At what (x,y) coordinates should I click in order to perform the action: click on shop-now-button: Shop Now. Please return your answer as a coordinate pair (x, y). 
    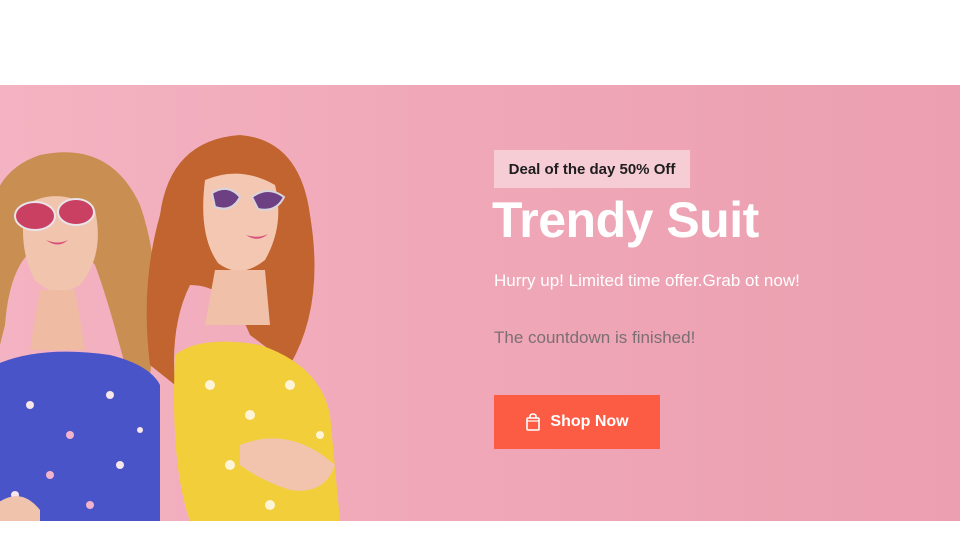
    Looking at the image, I should click on (577, 422).